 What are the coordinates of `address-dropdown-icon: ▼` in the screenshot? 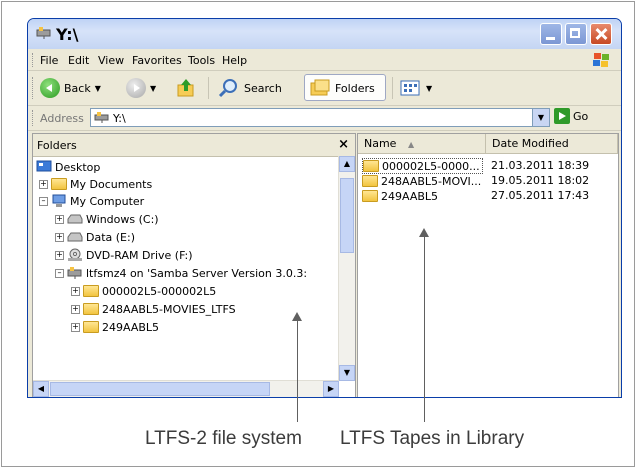 It's located at (540, 117).